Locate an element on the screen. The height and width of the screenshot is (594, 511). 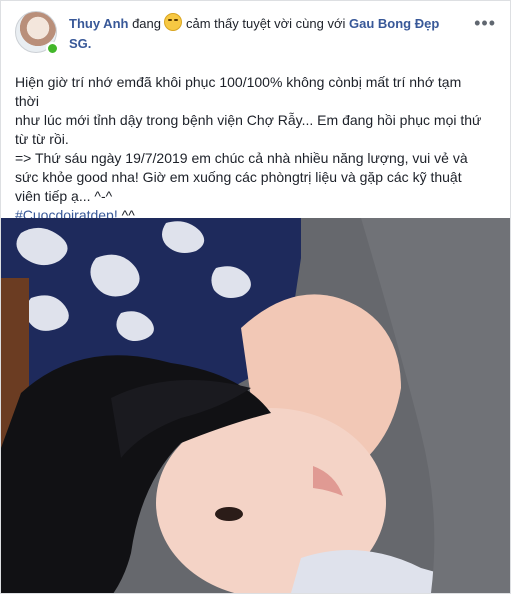
grinning-emoji-icon is located at coordinates (173, 22).